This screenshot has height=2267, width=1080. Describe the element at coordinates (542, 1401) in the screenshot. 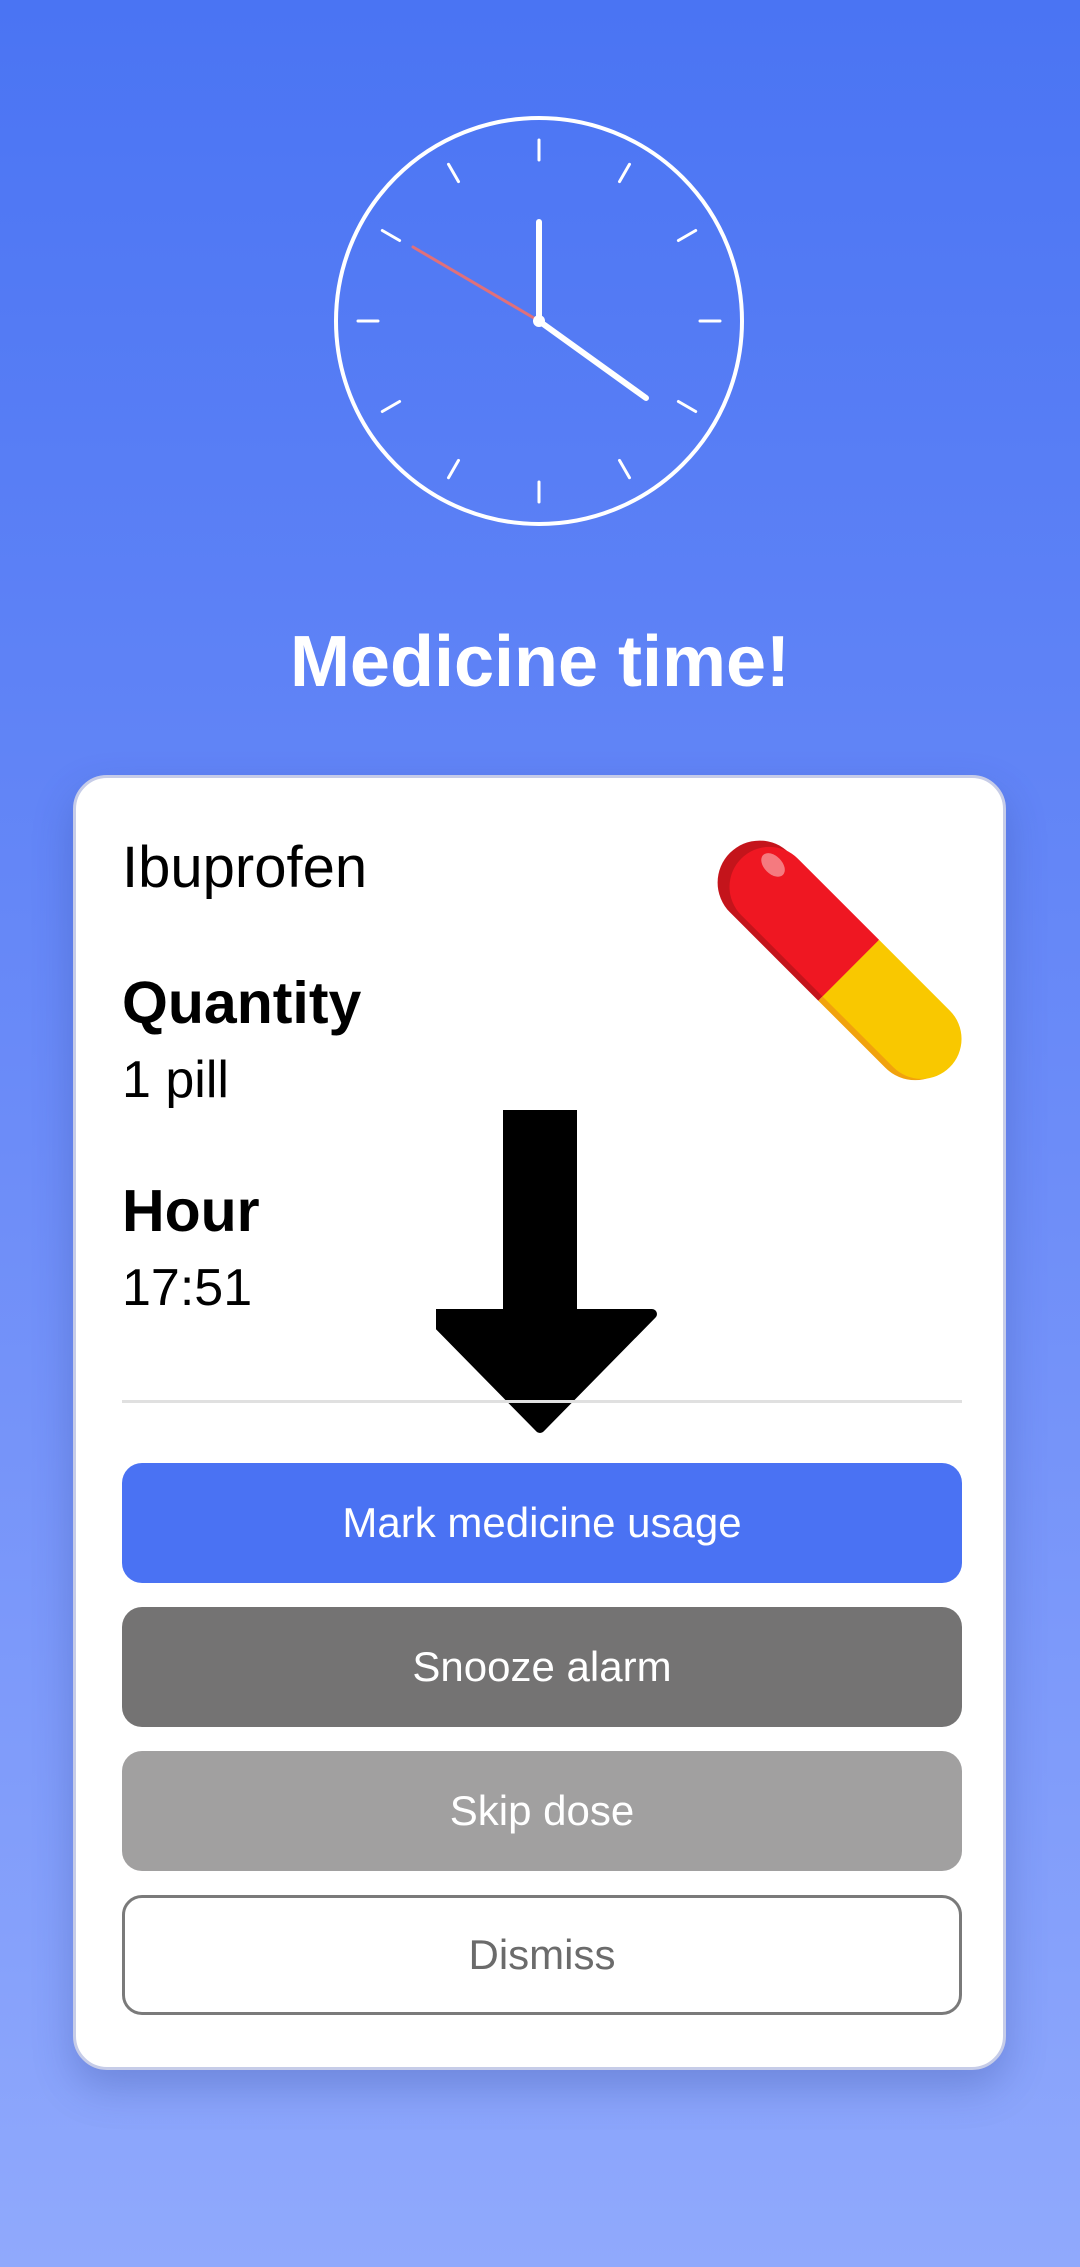

I see `divider` at that location.